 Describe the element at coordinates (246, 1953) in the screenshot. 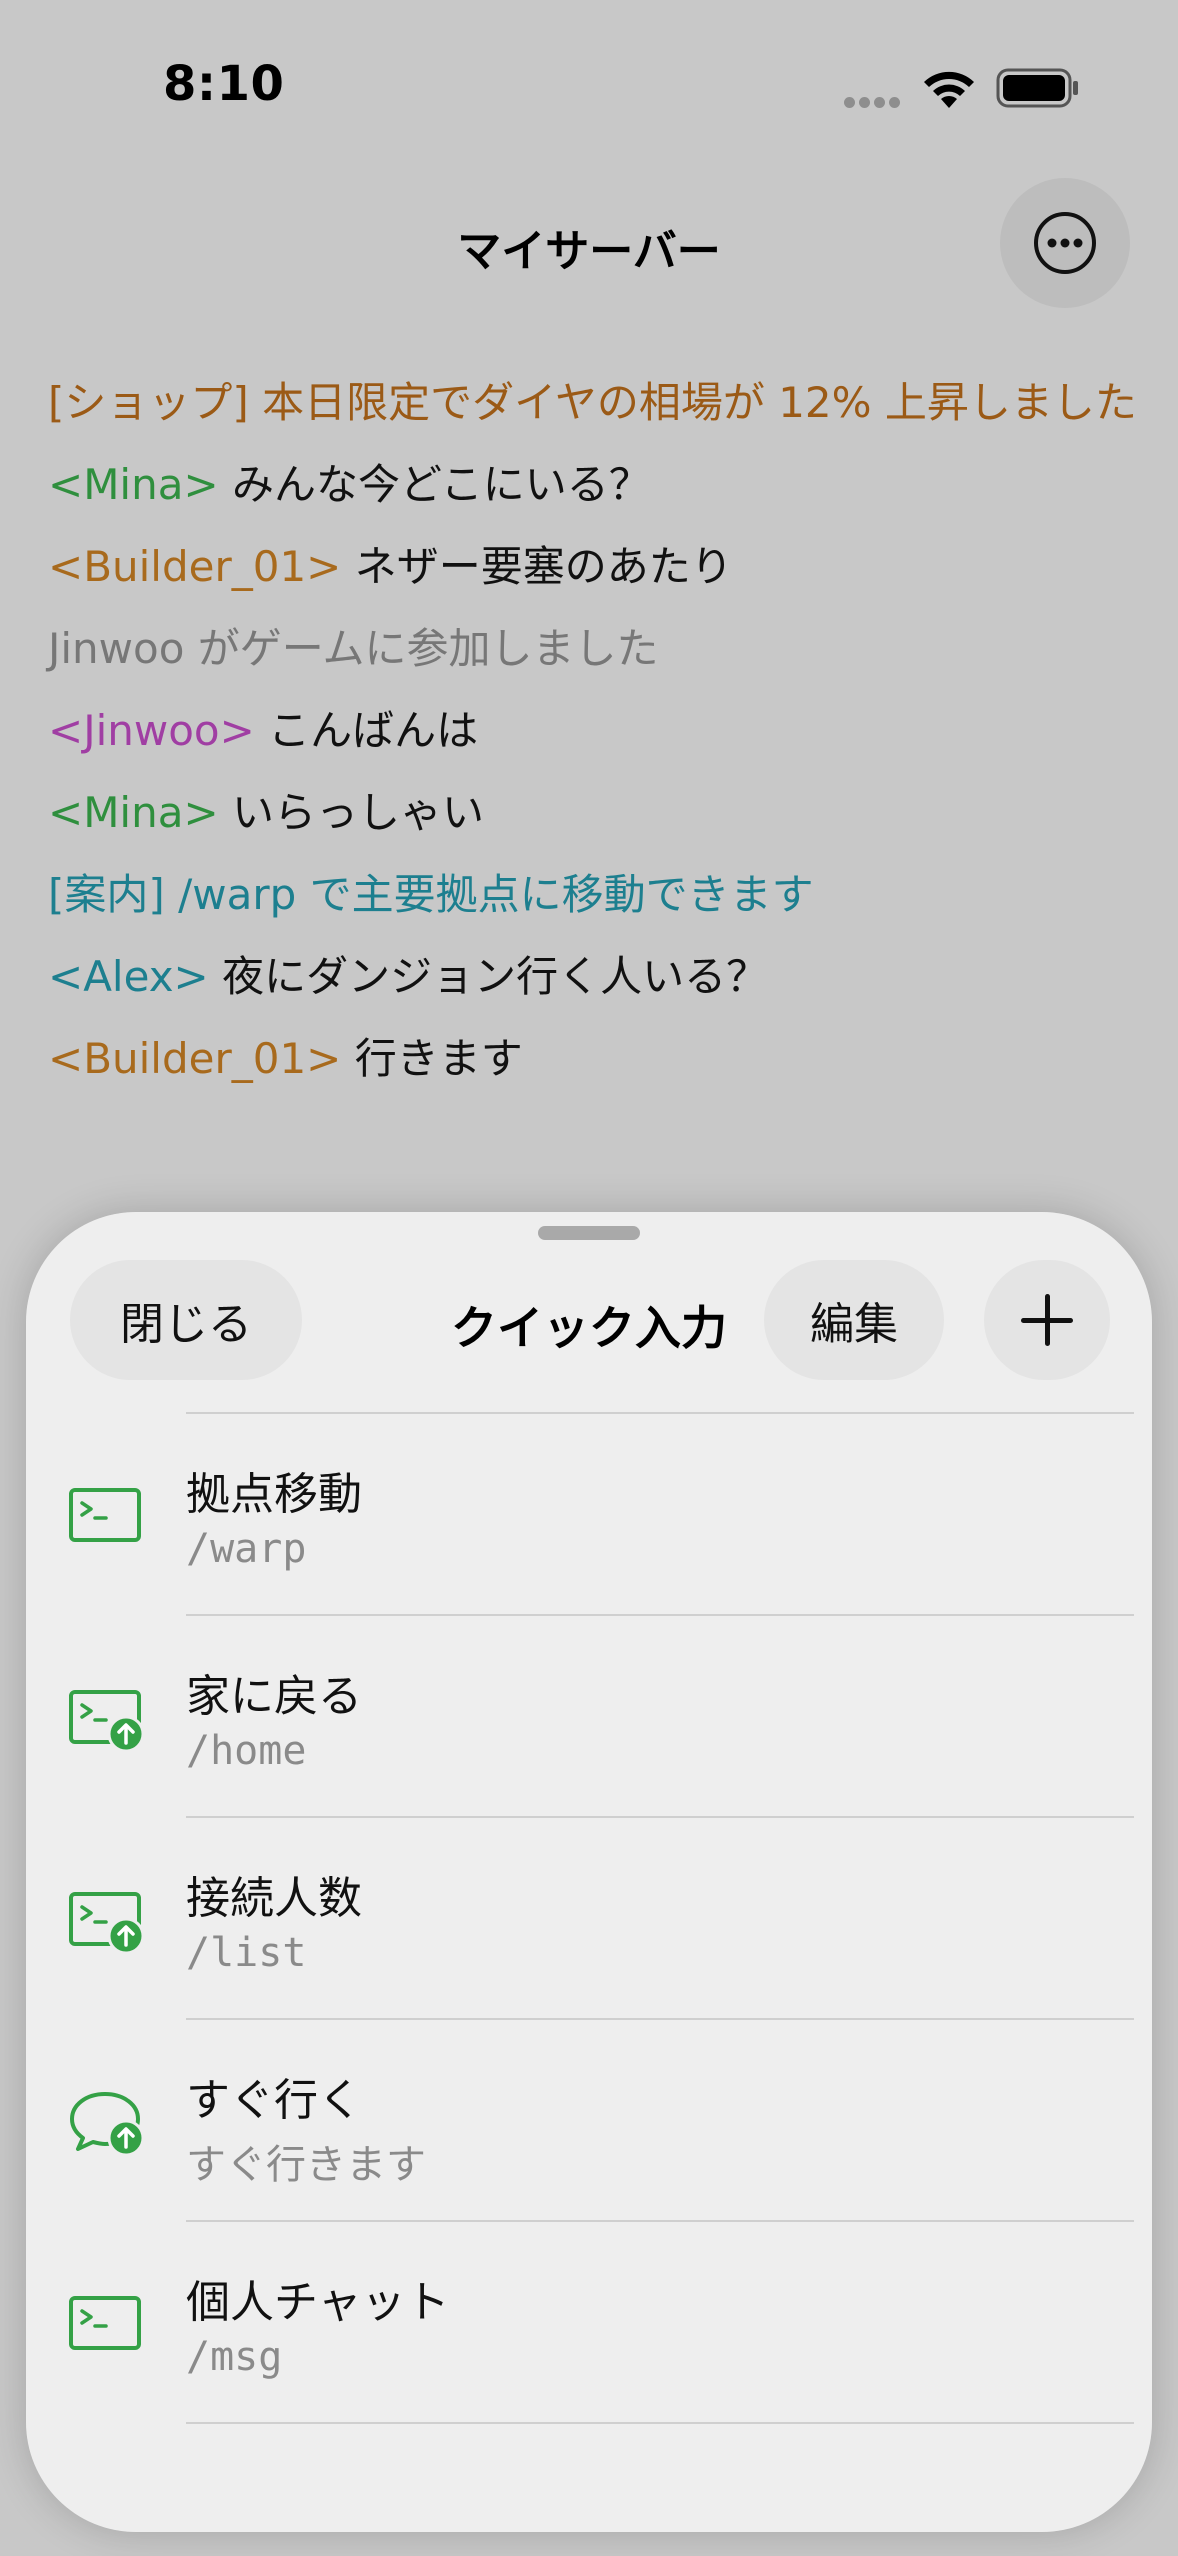

I see `quick-input-command: /list` at that location.